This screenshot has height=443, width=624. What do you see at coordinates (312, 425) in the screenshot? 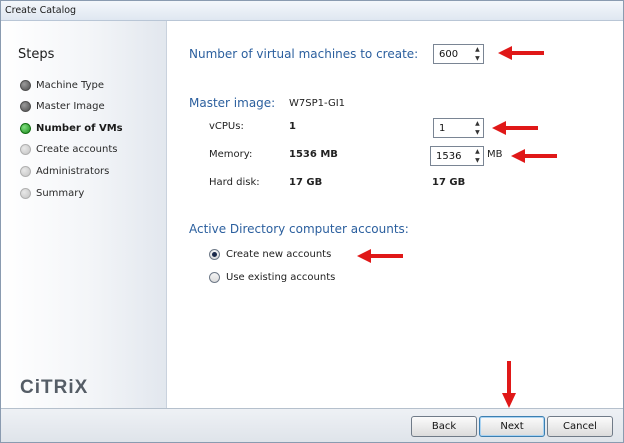
I see `wizard-footer: Back Next Cancel` at bounding box center [312, 425].